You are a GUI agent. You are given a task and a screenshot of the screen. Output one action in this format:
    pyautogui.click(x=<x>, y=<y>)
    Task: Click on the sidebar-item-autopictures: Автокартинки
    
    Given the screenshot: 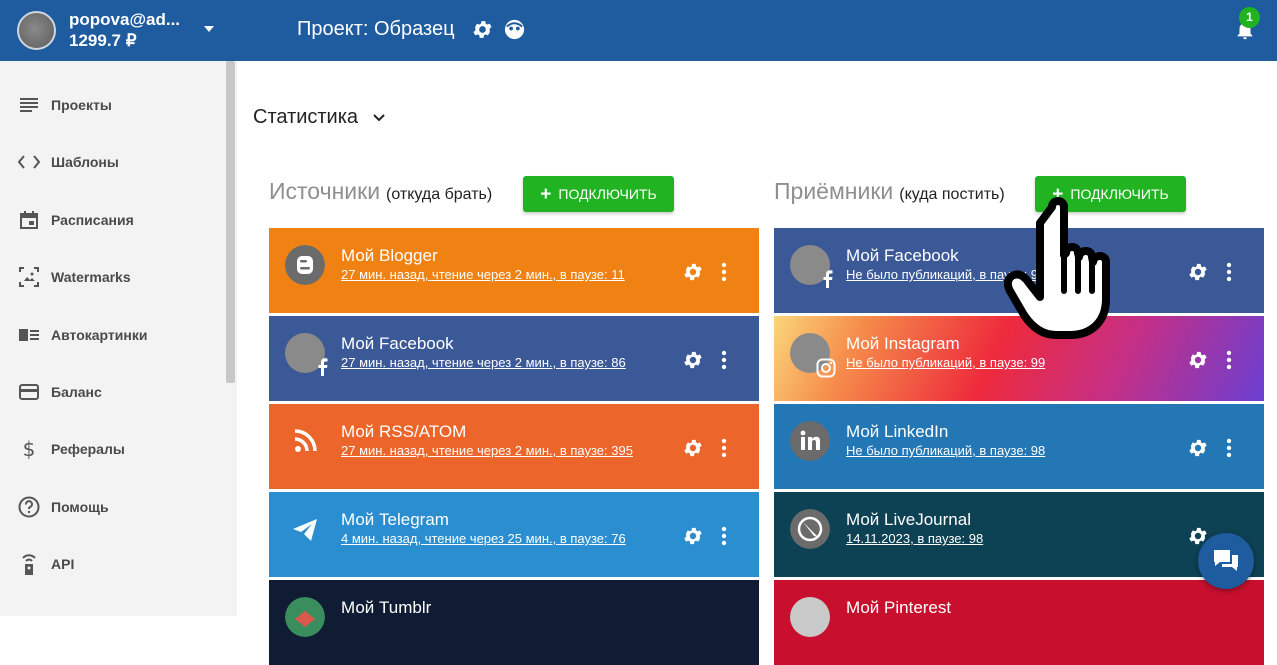 What is the action you would take?
    pyautogui.click(x=110, y=335)
    